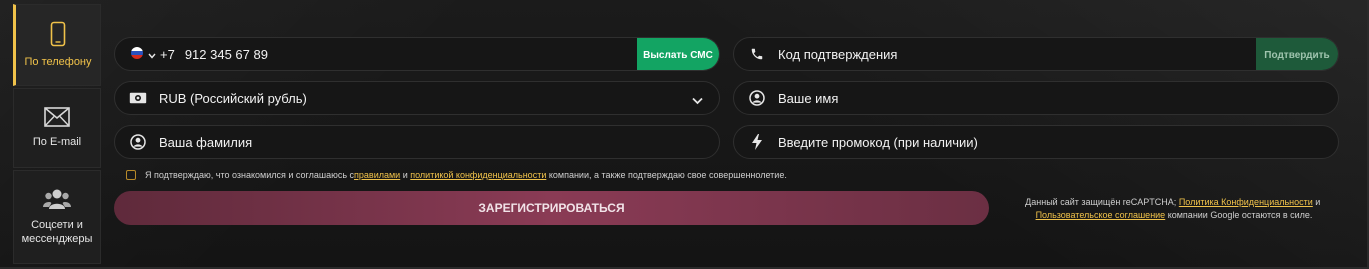 Image resolution: width=1369 pixels, height=269 pixels. Describe the element at coordinates (205, 142) in the screenshot. I see `last-name-input: Ваша фамилия` at that location.